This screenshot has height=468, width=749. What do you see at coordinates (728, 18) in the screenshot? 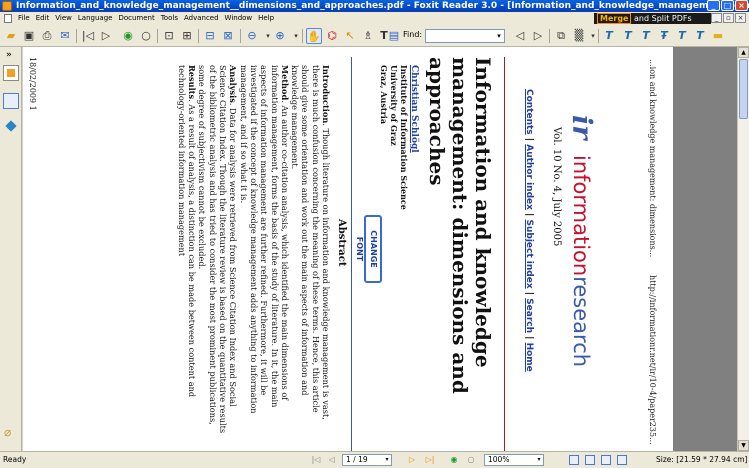
I see `doc-restore-button: ▫` at bounding box center [728, 18].